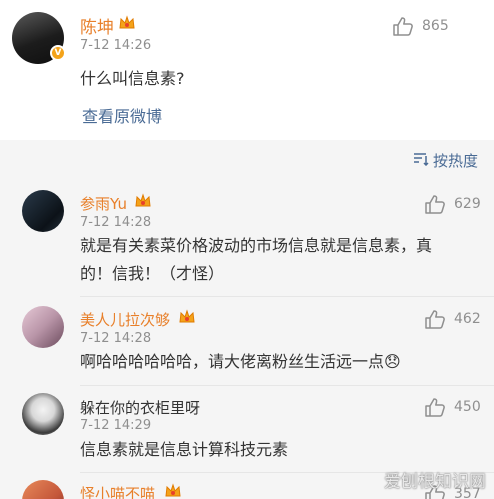 This screenshot has width=494, height=499. I want to click on comment-like-count: 462, so click(467, 319).